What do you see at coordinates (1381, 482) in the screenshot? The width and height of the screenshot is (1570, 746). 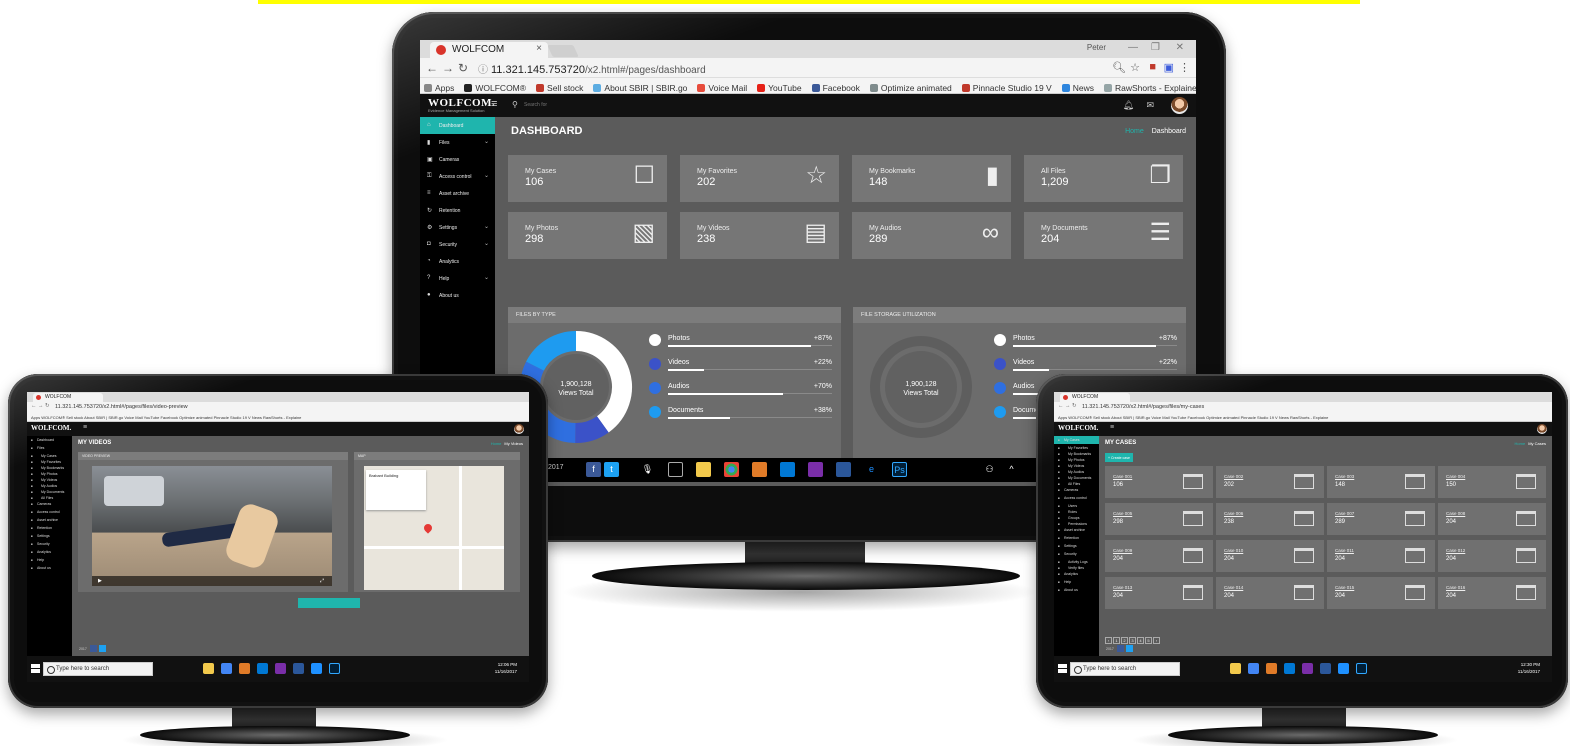 I see `case-card-case-003: Case 003 148` at bounding box center [1381, 482].